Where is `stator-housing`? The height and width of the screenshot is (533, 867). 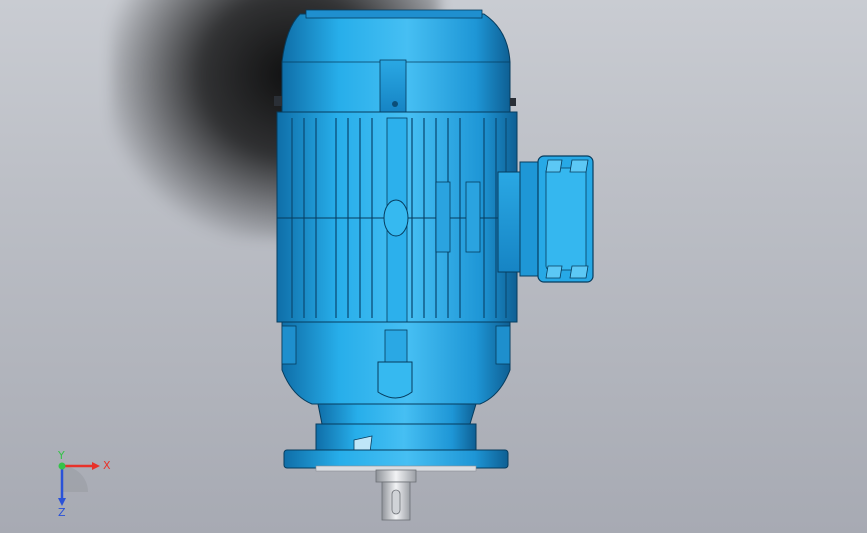
stator-housing is located at coordinates (397, 217).